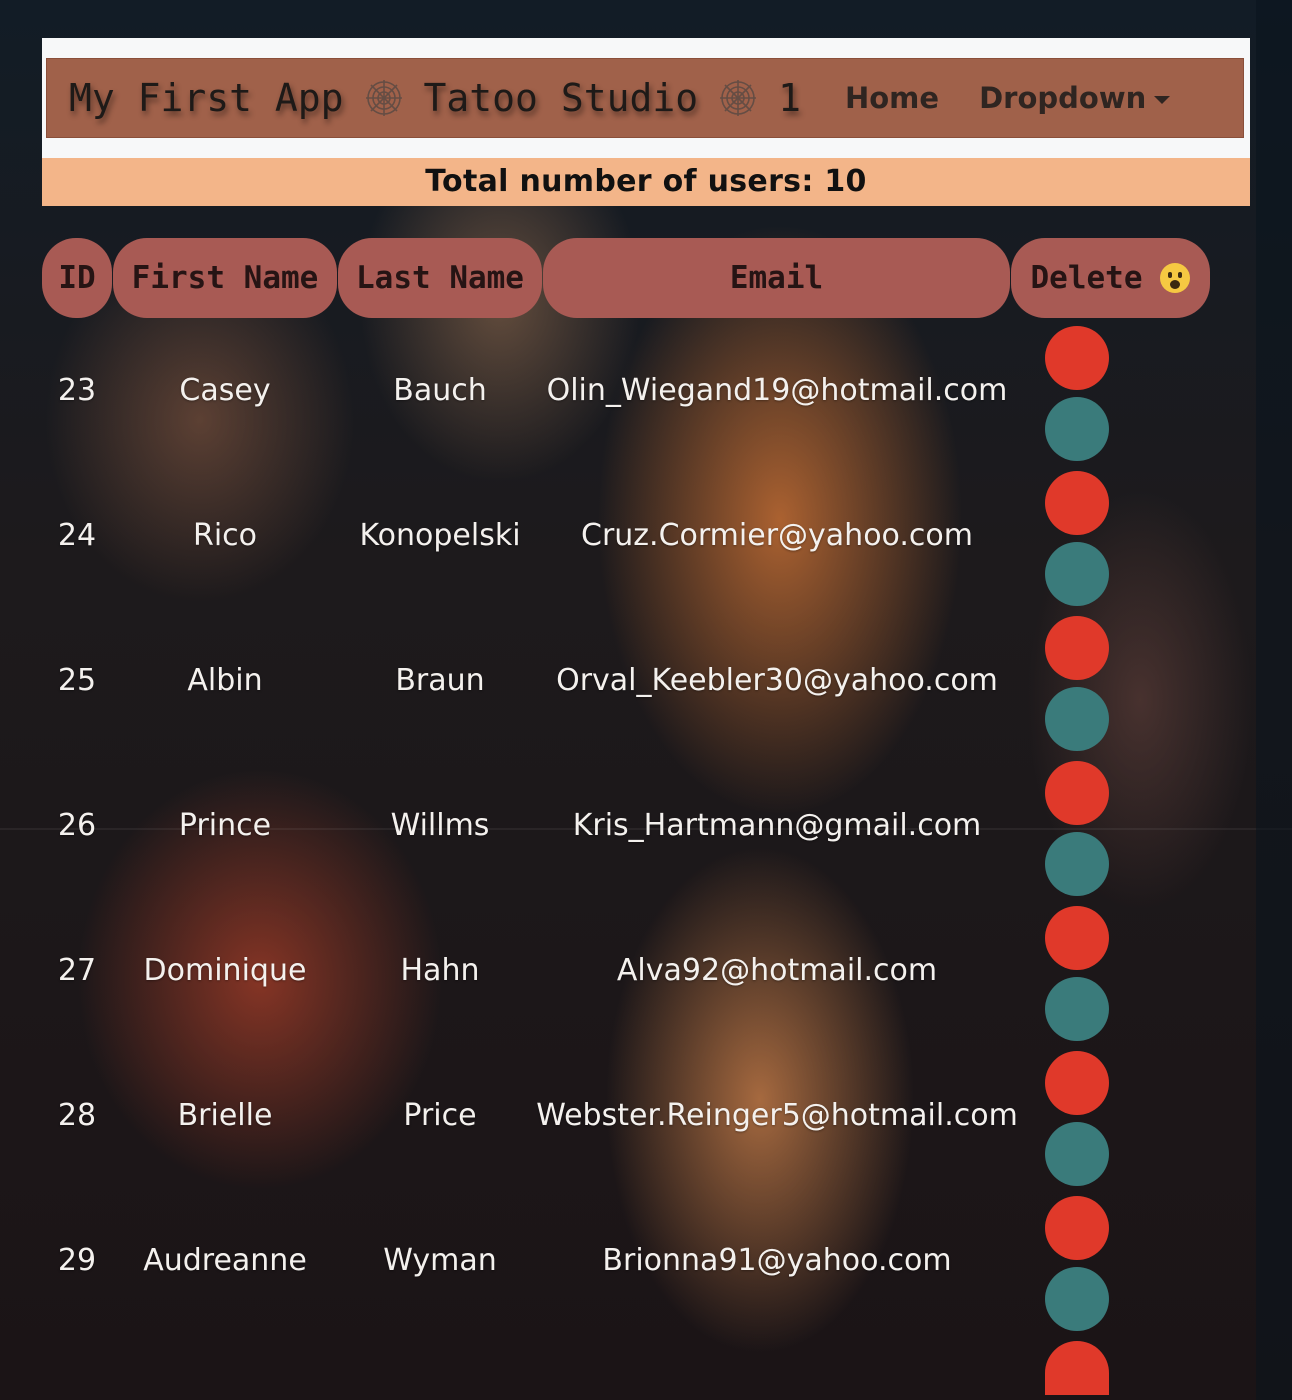 The image size is (1292, 1400). What do you see at coordinates (789, 98) in the screenshot?
I see `brand-counter: 1` at bounding box center [789, 98].